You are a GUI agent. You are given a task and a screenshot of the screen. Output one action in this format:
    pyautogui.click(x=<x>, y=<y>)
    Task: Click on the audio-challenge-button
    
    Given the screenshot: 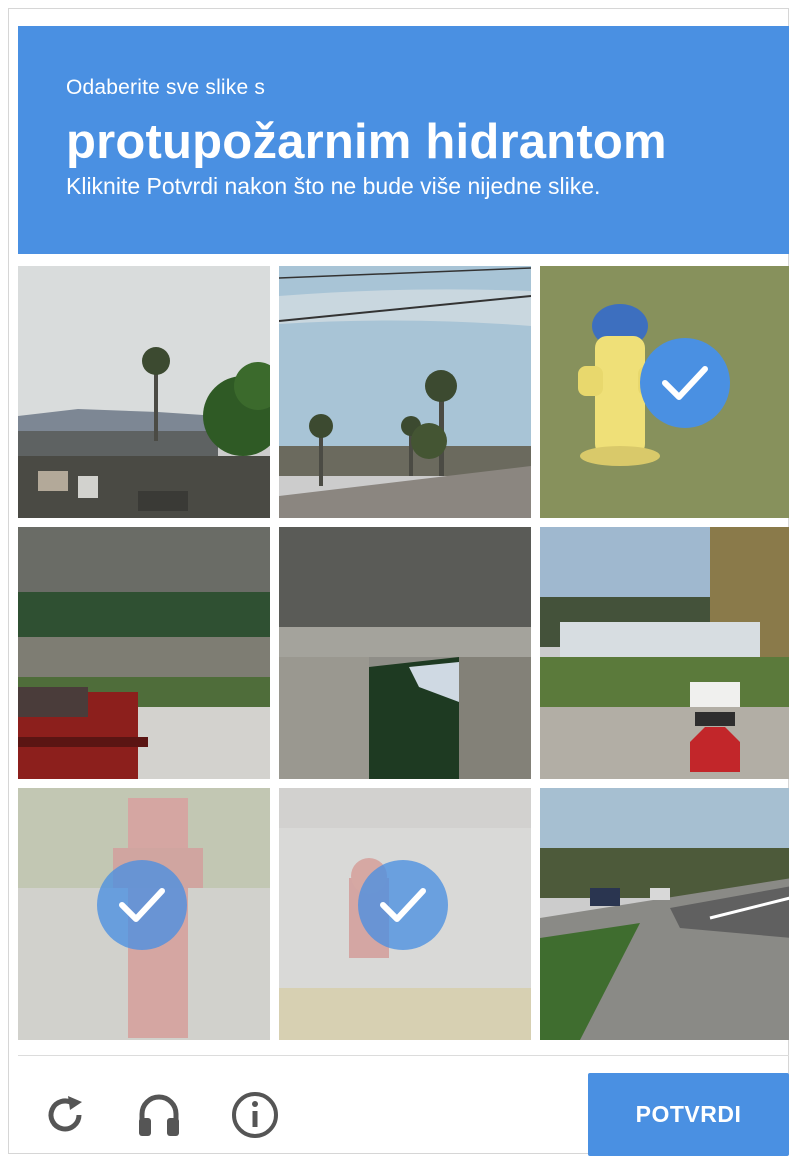 What is the action you would take?
    pyautogui.click(x=159, y=1115)
    